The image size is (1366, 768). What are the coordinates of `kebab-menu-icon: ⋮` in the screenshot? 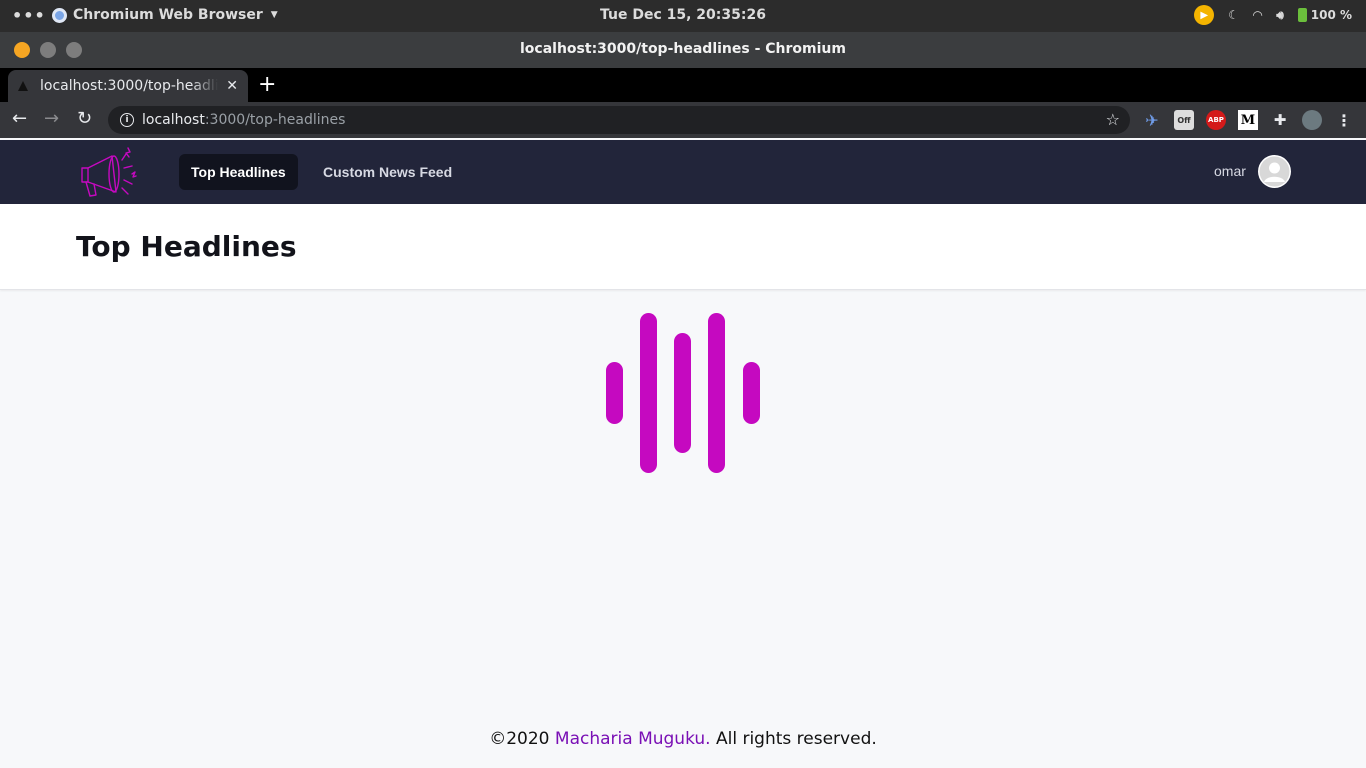 It's located at (1344, 120).